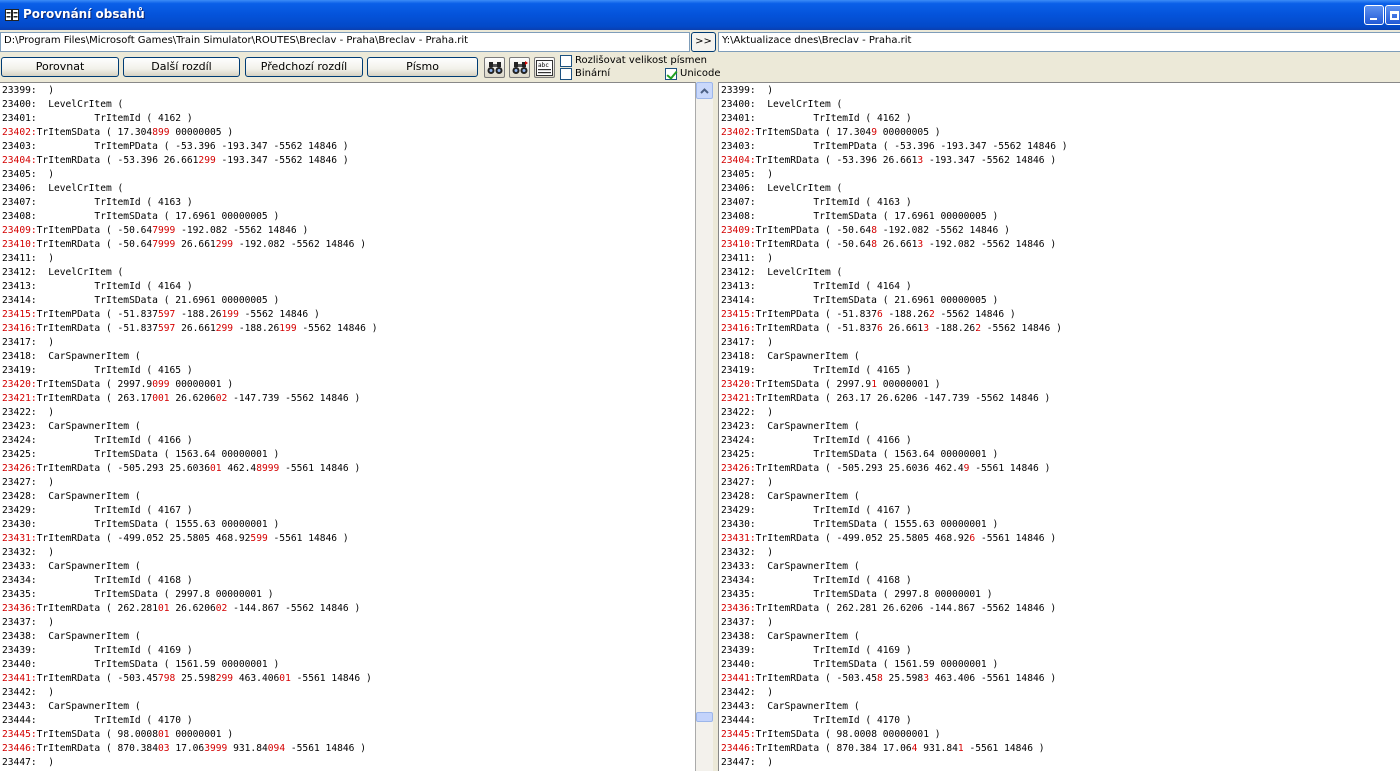  I want to click on line-number: 23432:, so click(19, 552).